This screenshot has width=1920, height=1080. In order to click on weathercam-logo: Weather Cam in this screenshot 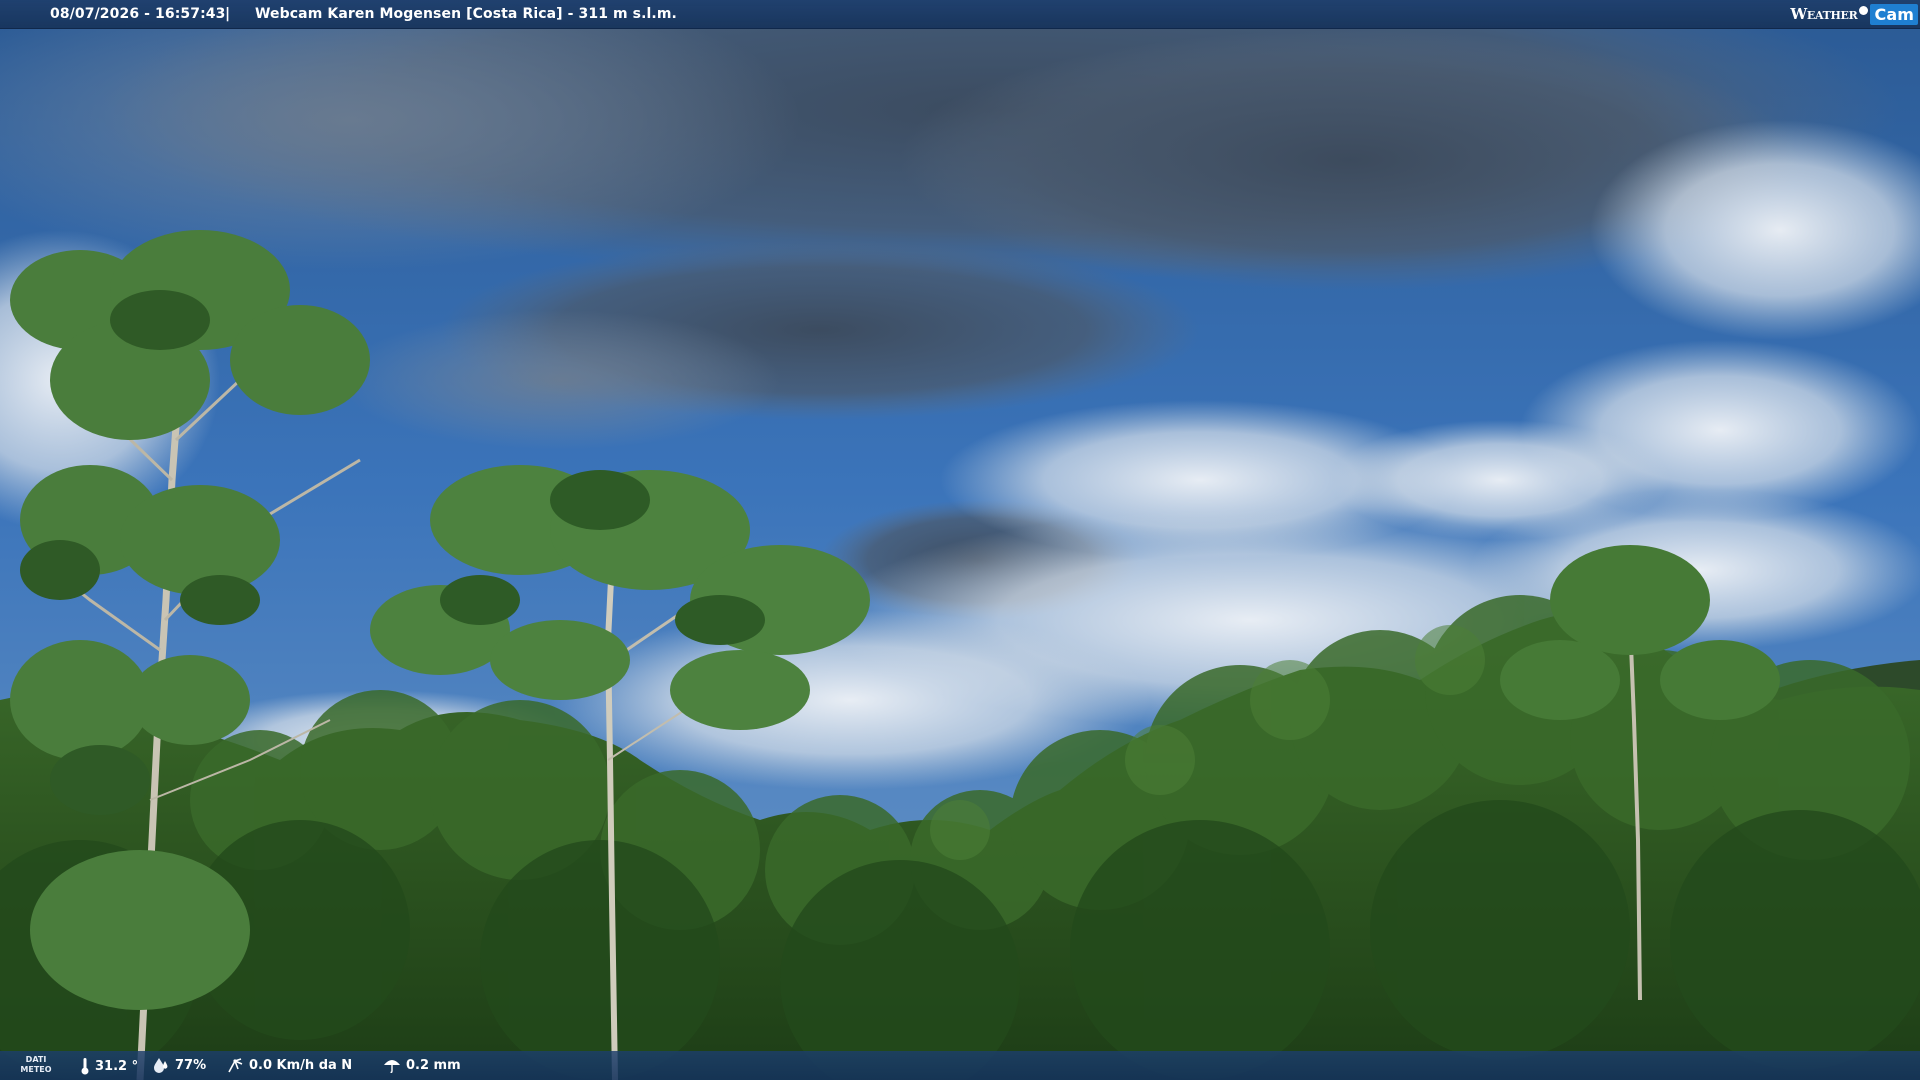, I will do `click(1854, 14)`.